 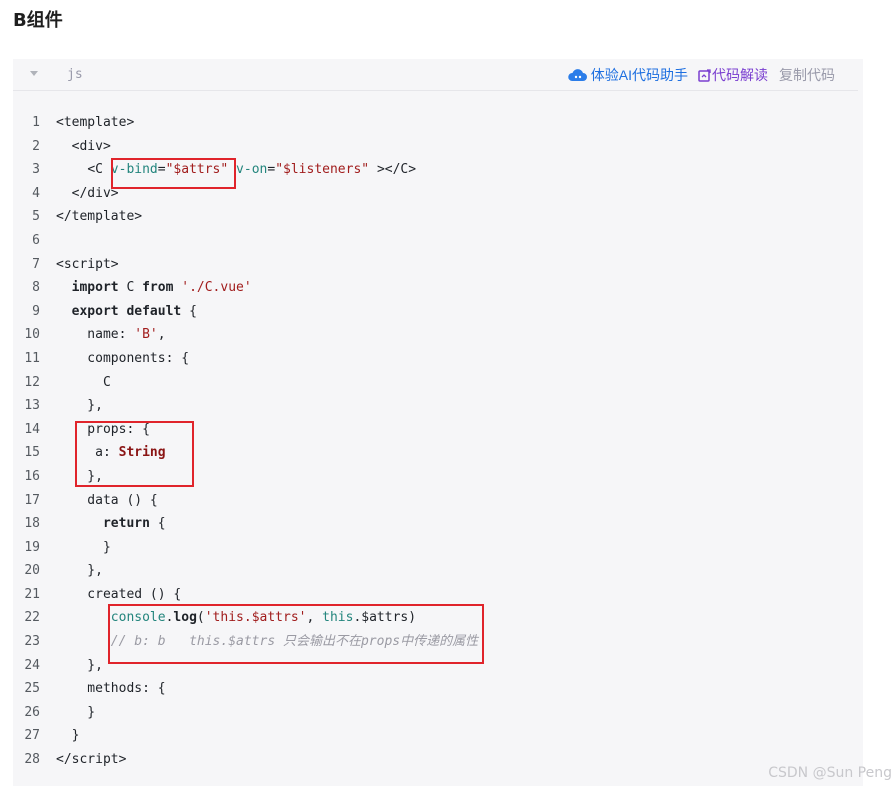 I want to click on code-text: </div>, so click(x=95, y=193).